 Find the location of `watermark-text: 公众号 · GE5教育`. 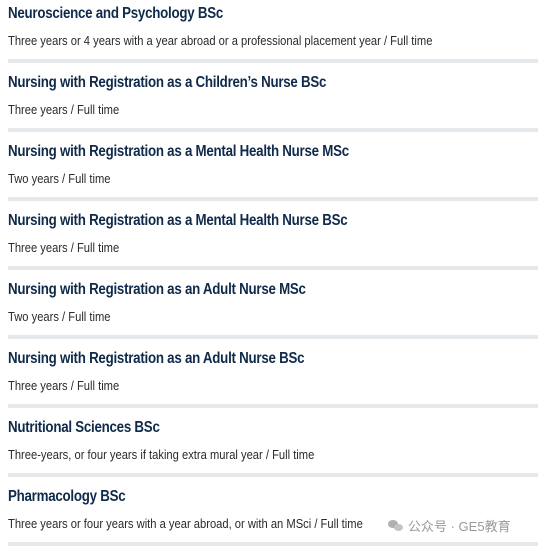

watermark-text: 公众号 · GE5教育 is located at coordinates (459, 526).